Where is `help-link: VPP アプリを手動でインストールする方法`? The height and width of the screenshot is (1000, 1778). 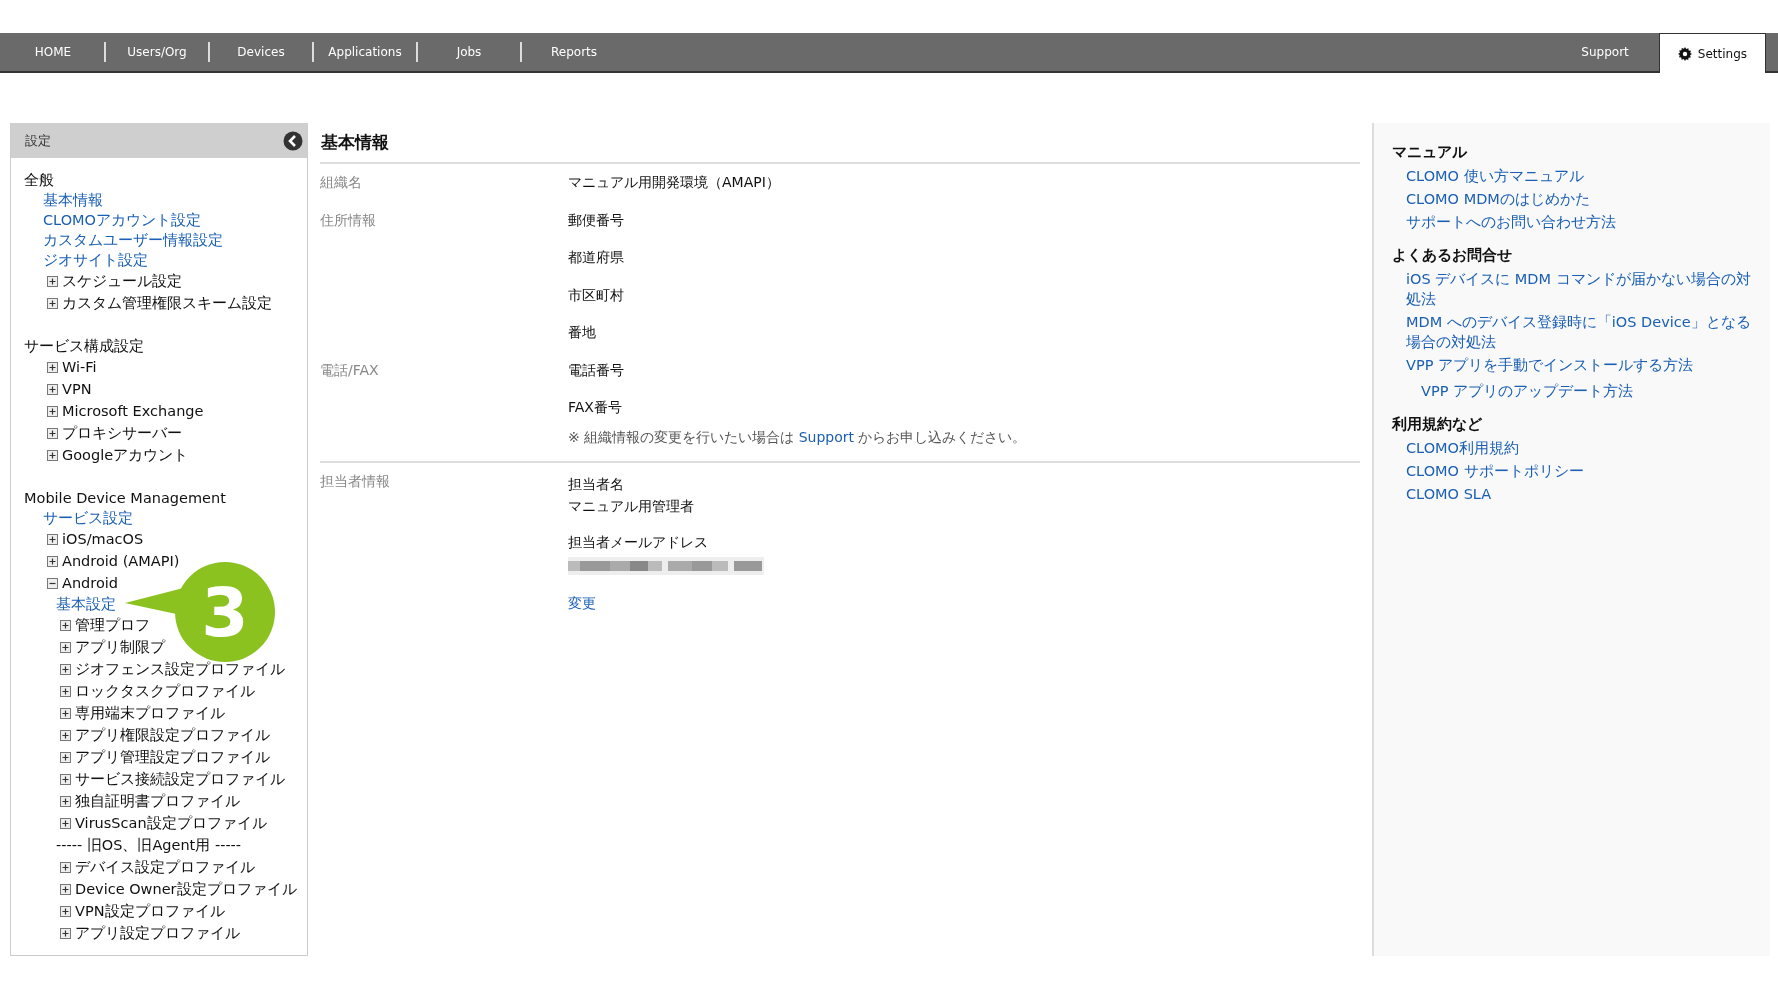
help-link: VPP アプリを手動でインストールする方法 is located at coordinates (1550, 365).